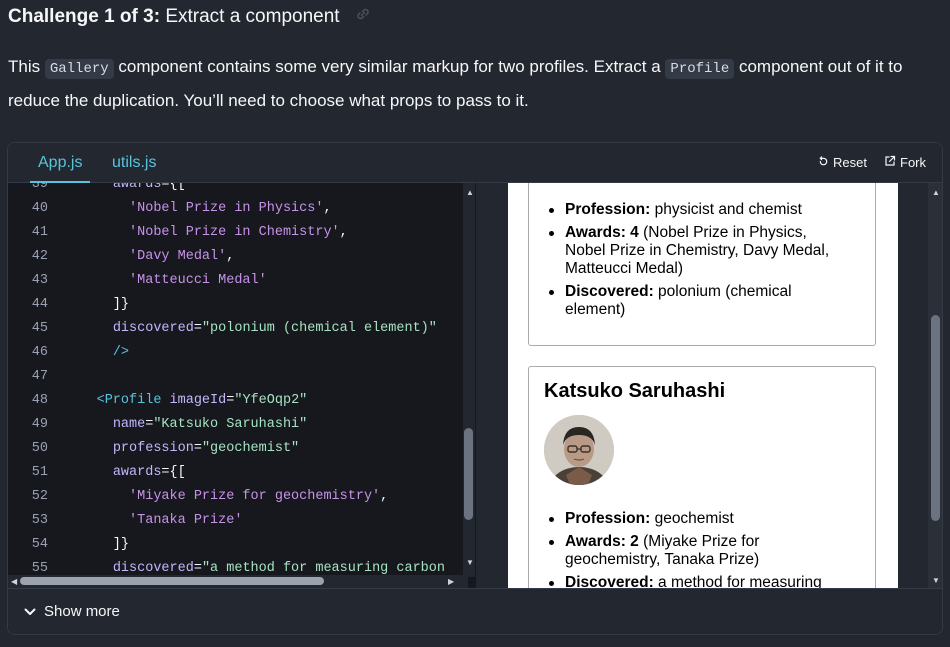  I want to click on code-text: 'Nobel Prize in Physics',, so click(230, 208).